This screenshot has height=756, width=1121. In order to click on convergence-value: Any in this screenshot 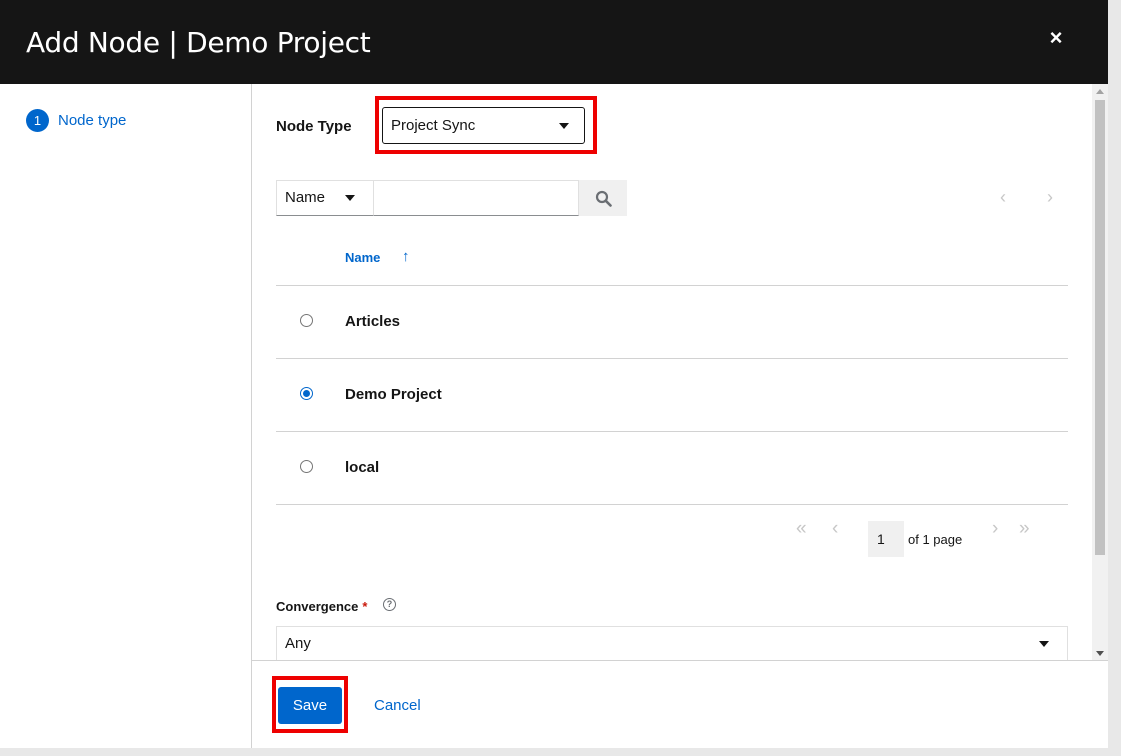, I will do `click(298, 643)`.